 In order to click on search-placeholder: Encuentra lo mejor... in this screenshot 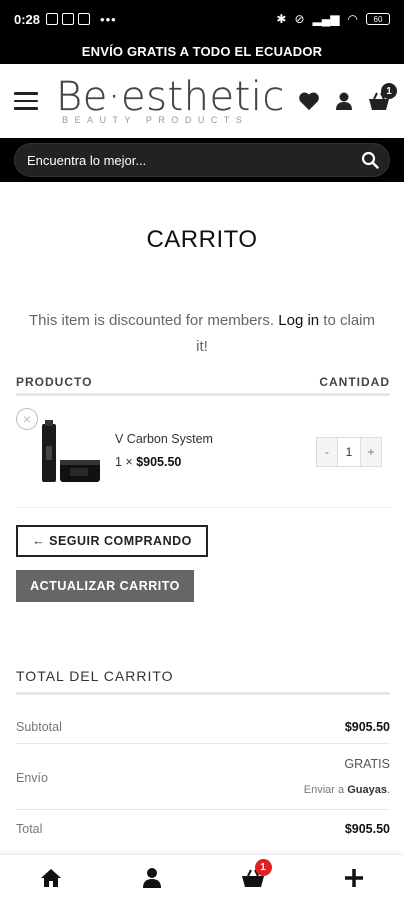, I will do `click(87, 160)`.